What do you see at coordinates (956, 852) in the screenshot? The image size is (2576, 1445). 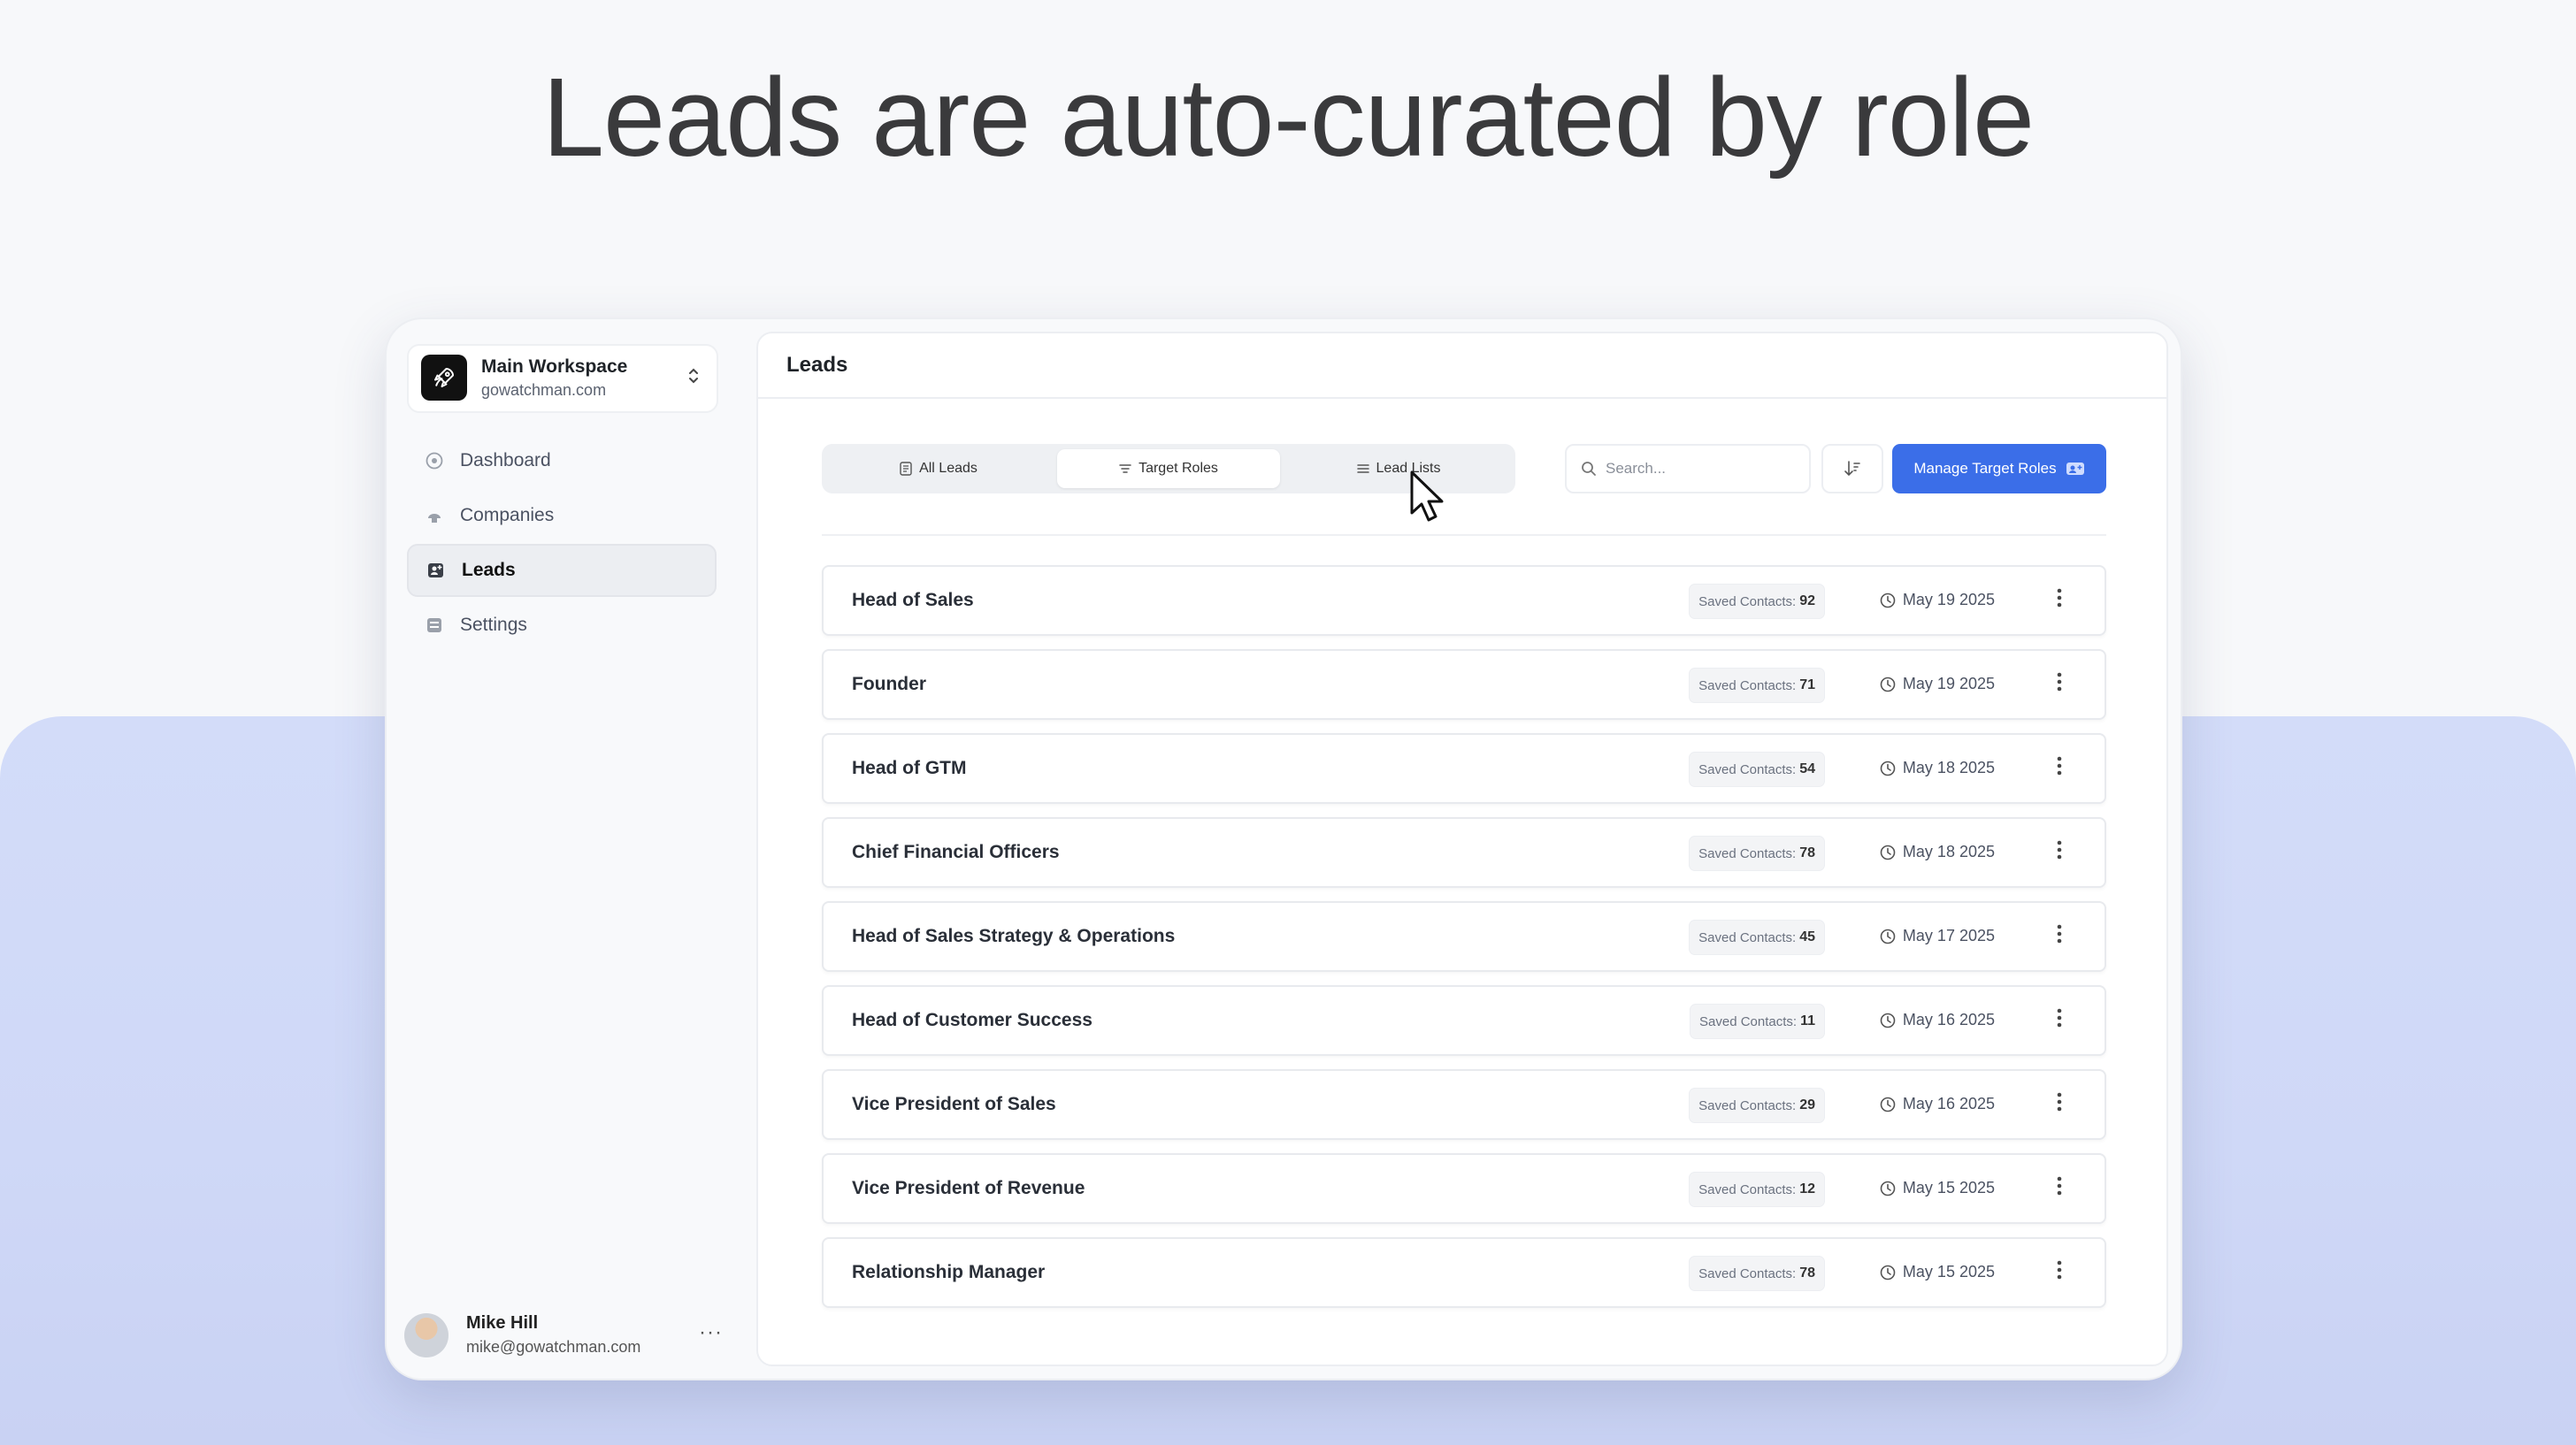 I see `role-title: Chief Financial Officers` at bounding box center [956, 852].